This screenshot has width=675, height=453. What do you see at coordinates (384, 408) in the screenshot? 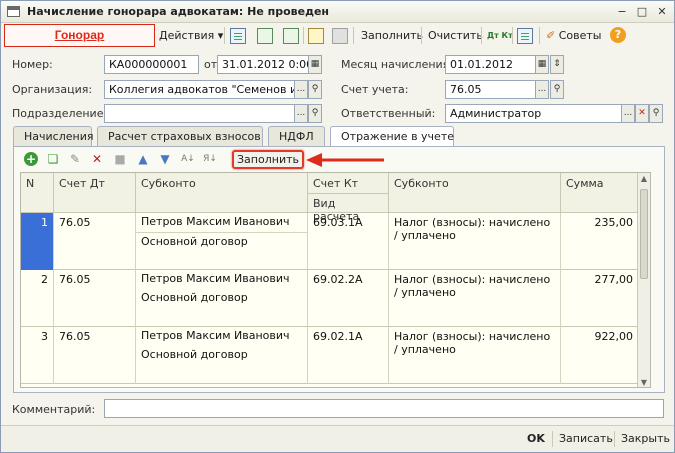
I see `comment-field` at bounding box center [384, 408].